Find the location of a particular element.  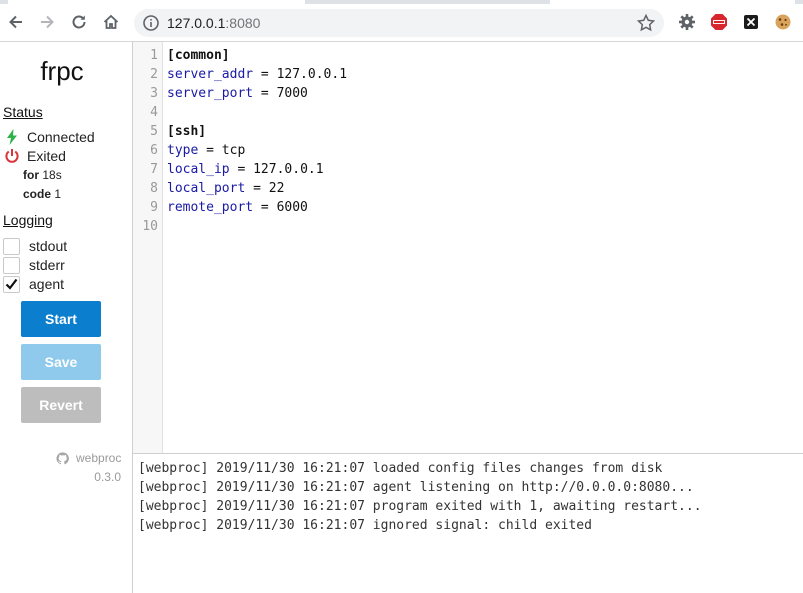

reload-icon is located at coordinates (79, 22).